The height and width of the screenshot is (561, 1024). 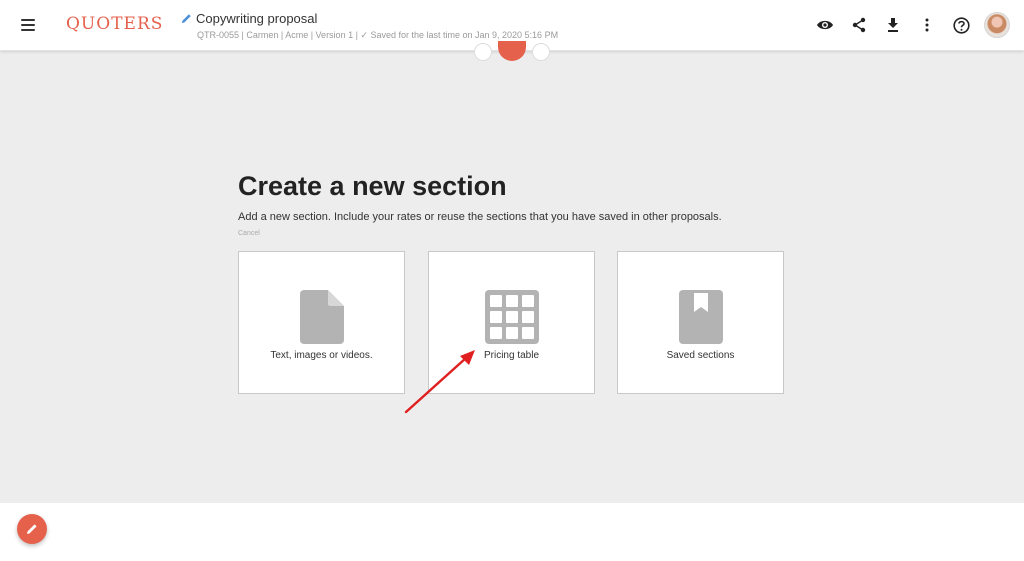 What do you see at coordinates (859, 25) in the screenshot?
I see `share-icon` at bounding box center [859, 25].